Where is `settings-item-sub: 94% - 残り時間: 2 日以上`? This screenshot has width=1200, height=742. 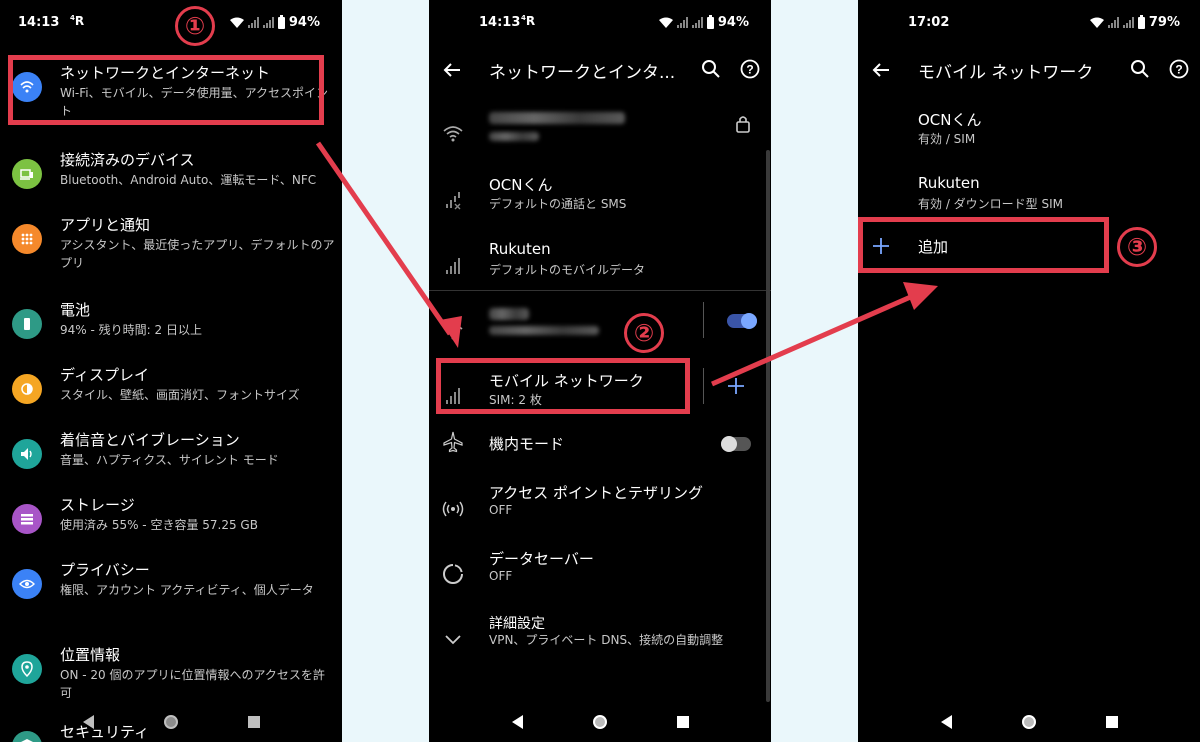
settings-item-sub: 94% - 残り時間: 2 日以上 is located at coordinates (131, 330).